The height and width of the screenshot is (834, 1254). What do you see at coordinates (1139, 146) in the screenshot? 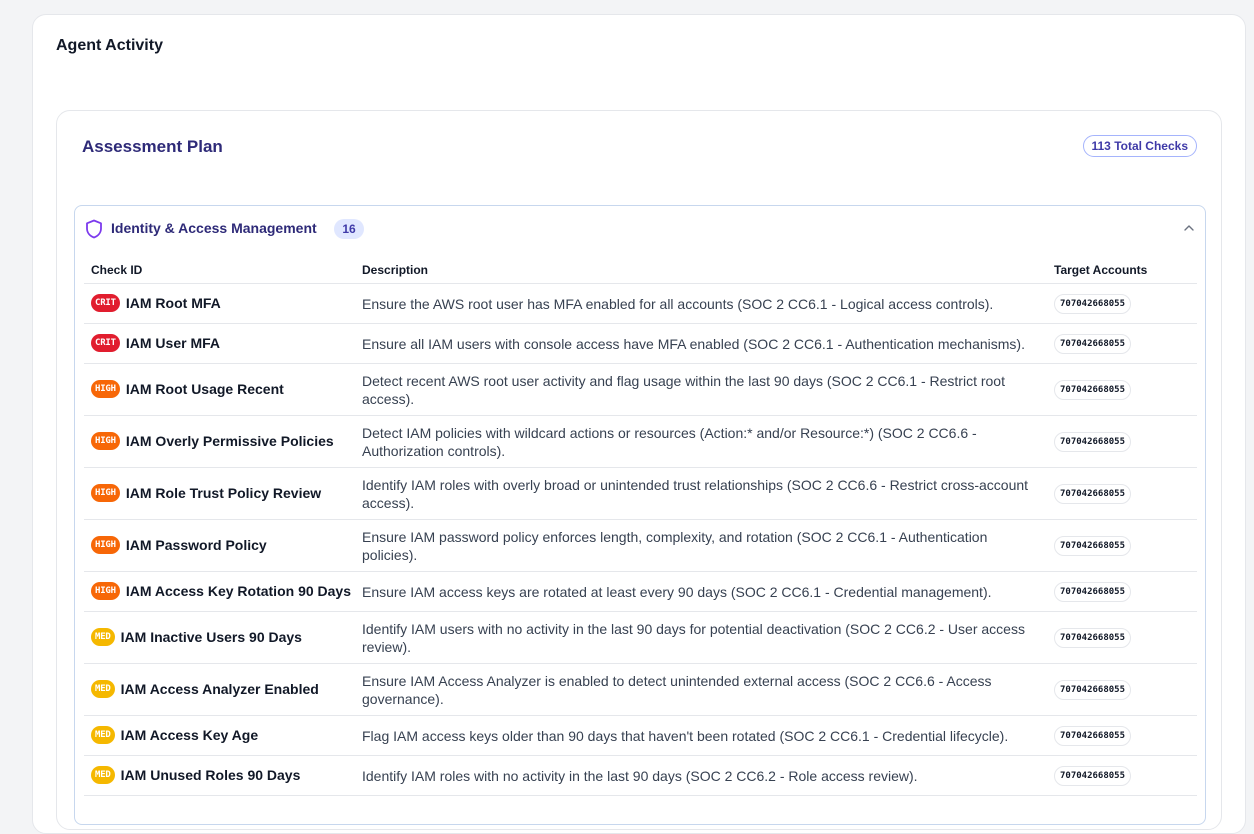
I see `total-checks-badge: 113 Total Checks` at bounding box center [1139, 146].